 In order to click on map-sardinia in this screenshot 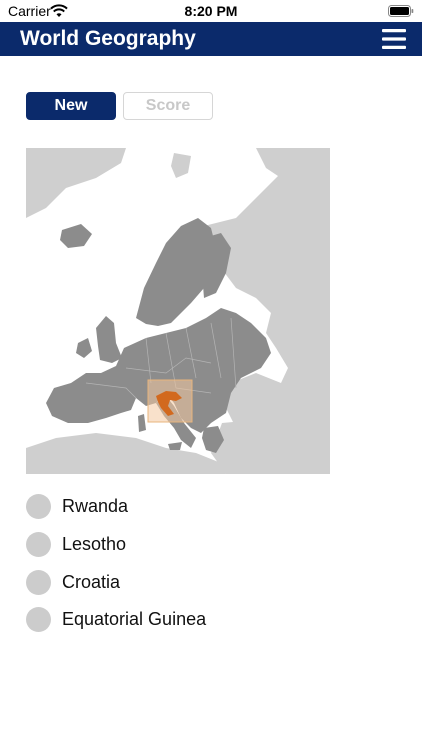, I will do `click(142, 423)`.